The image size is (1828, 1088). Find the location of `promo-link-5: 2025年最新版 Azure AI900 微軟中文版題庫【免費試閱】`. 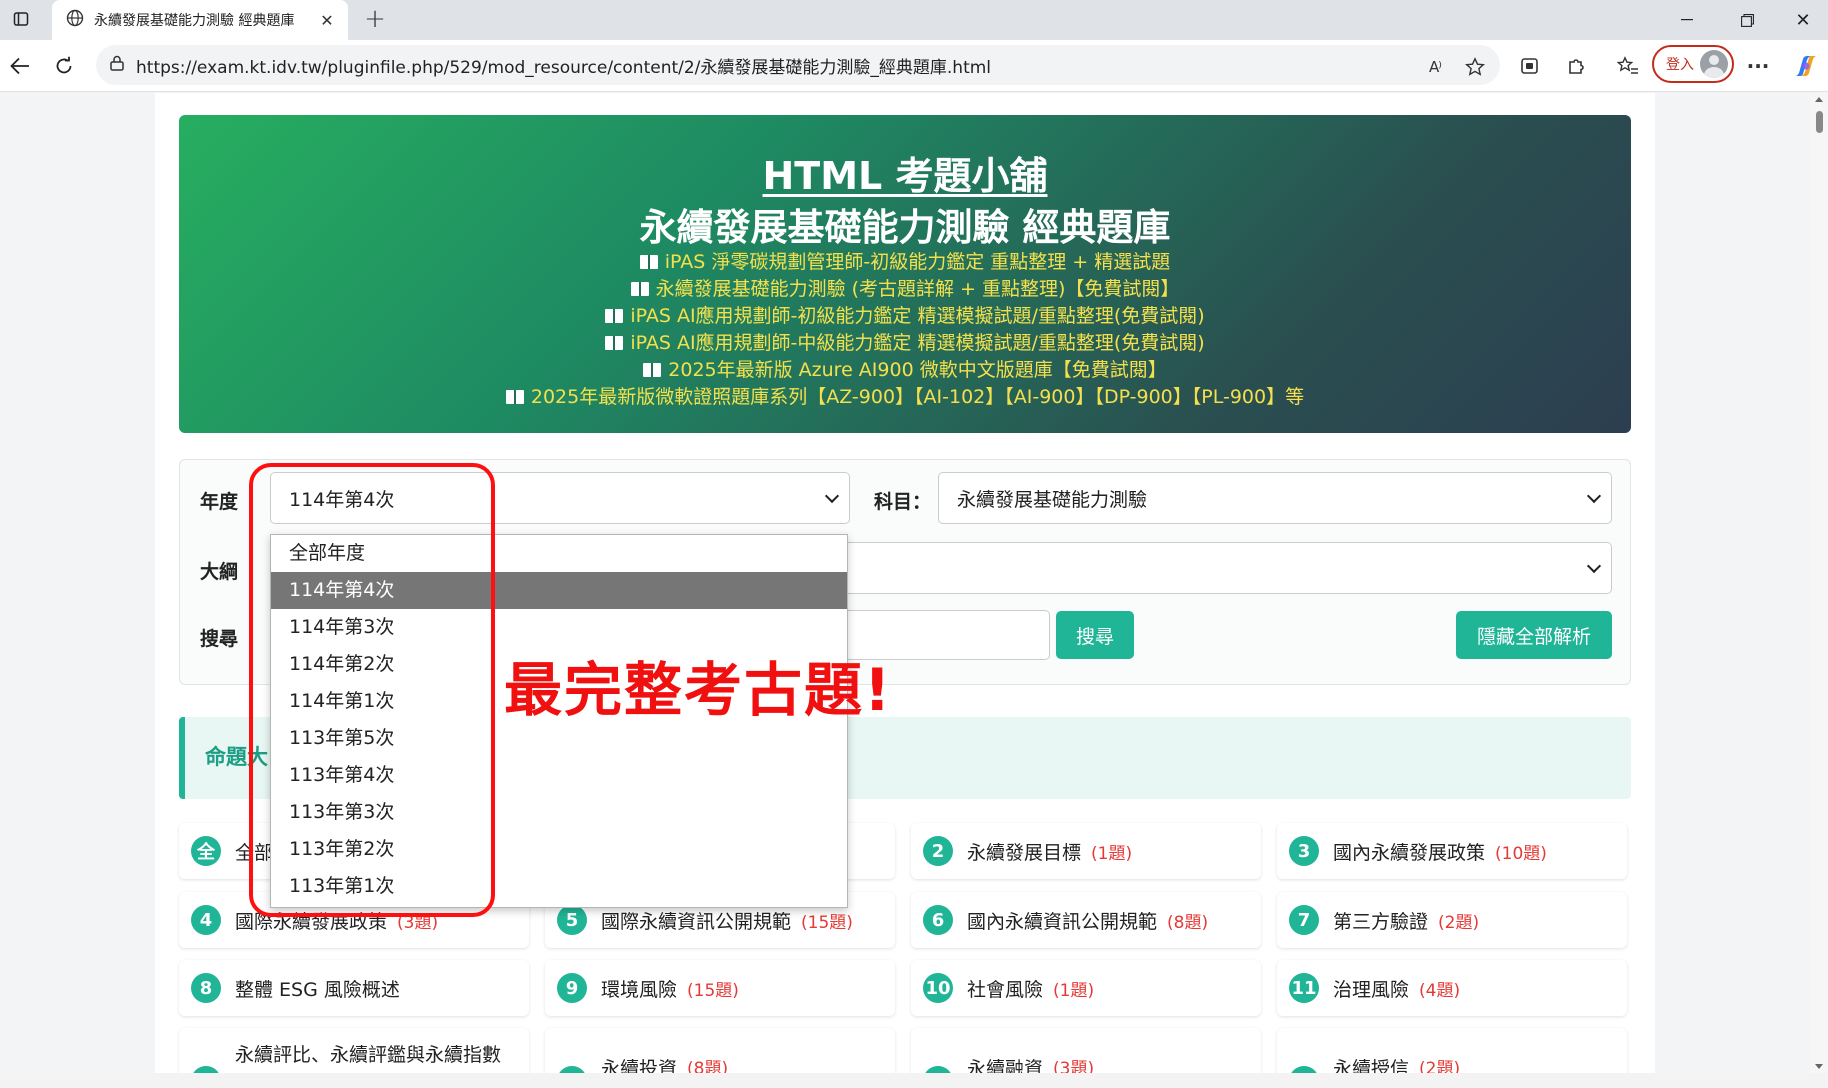

promo-link-5: 2025年最新版 Azure AI900 微軟中文版題庫【免費試閱】 is located at coordinates (905, 370).